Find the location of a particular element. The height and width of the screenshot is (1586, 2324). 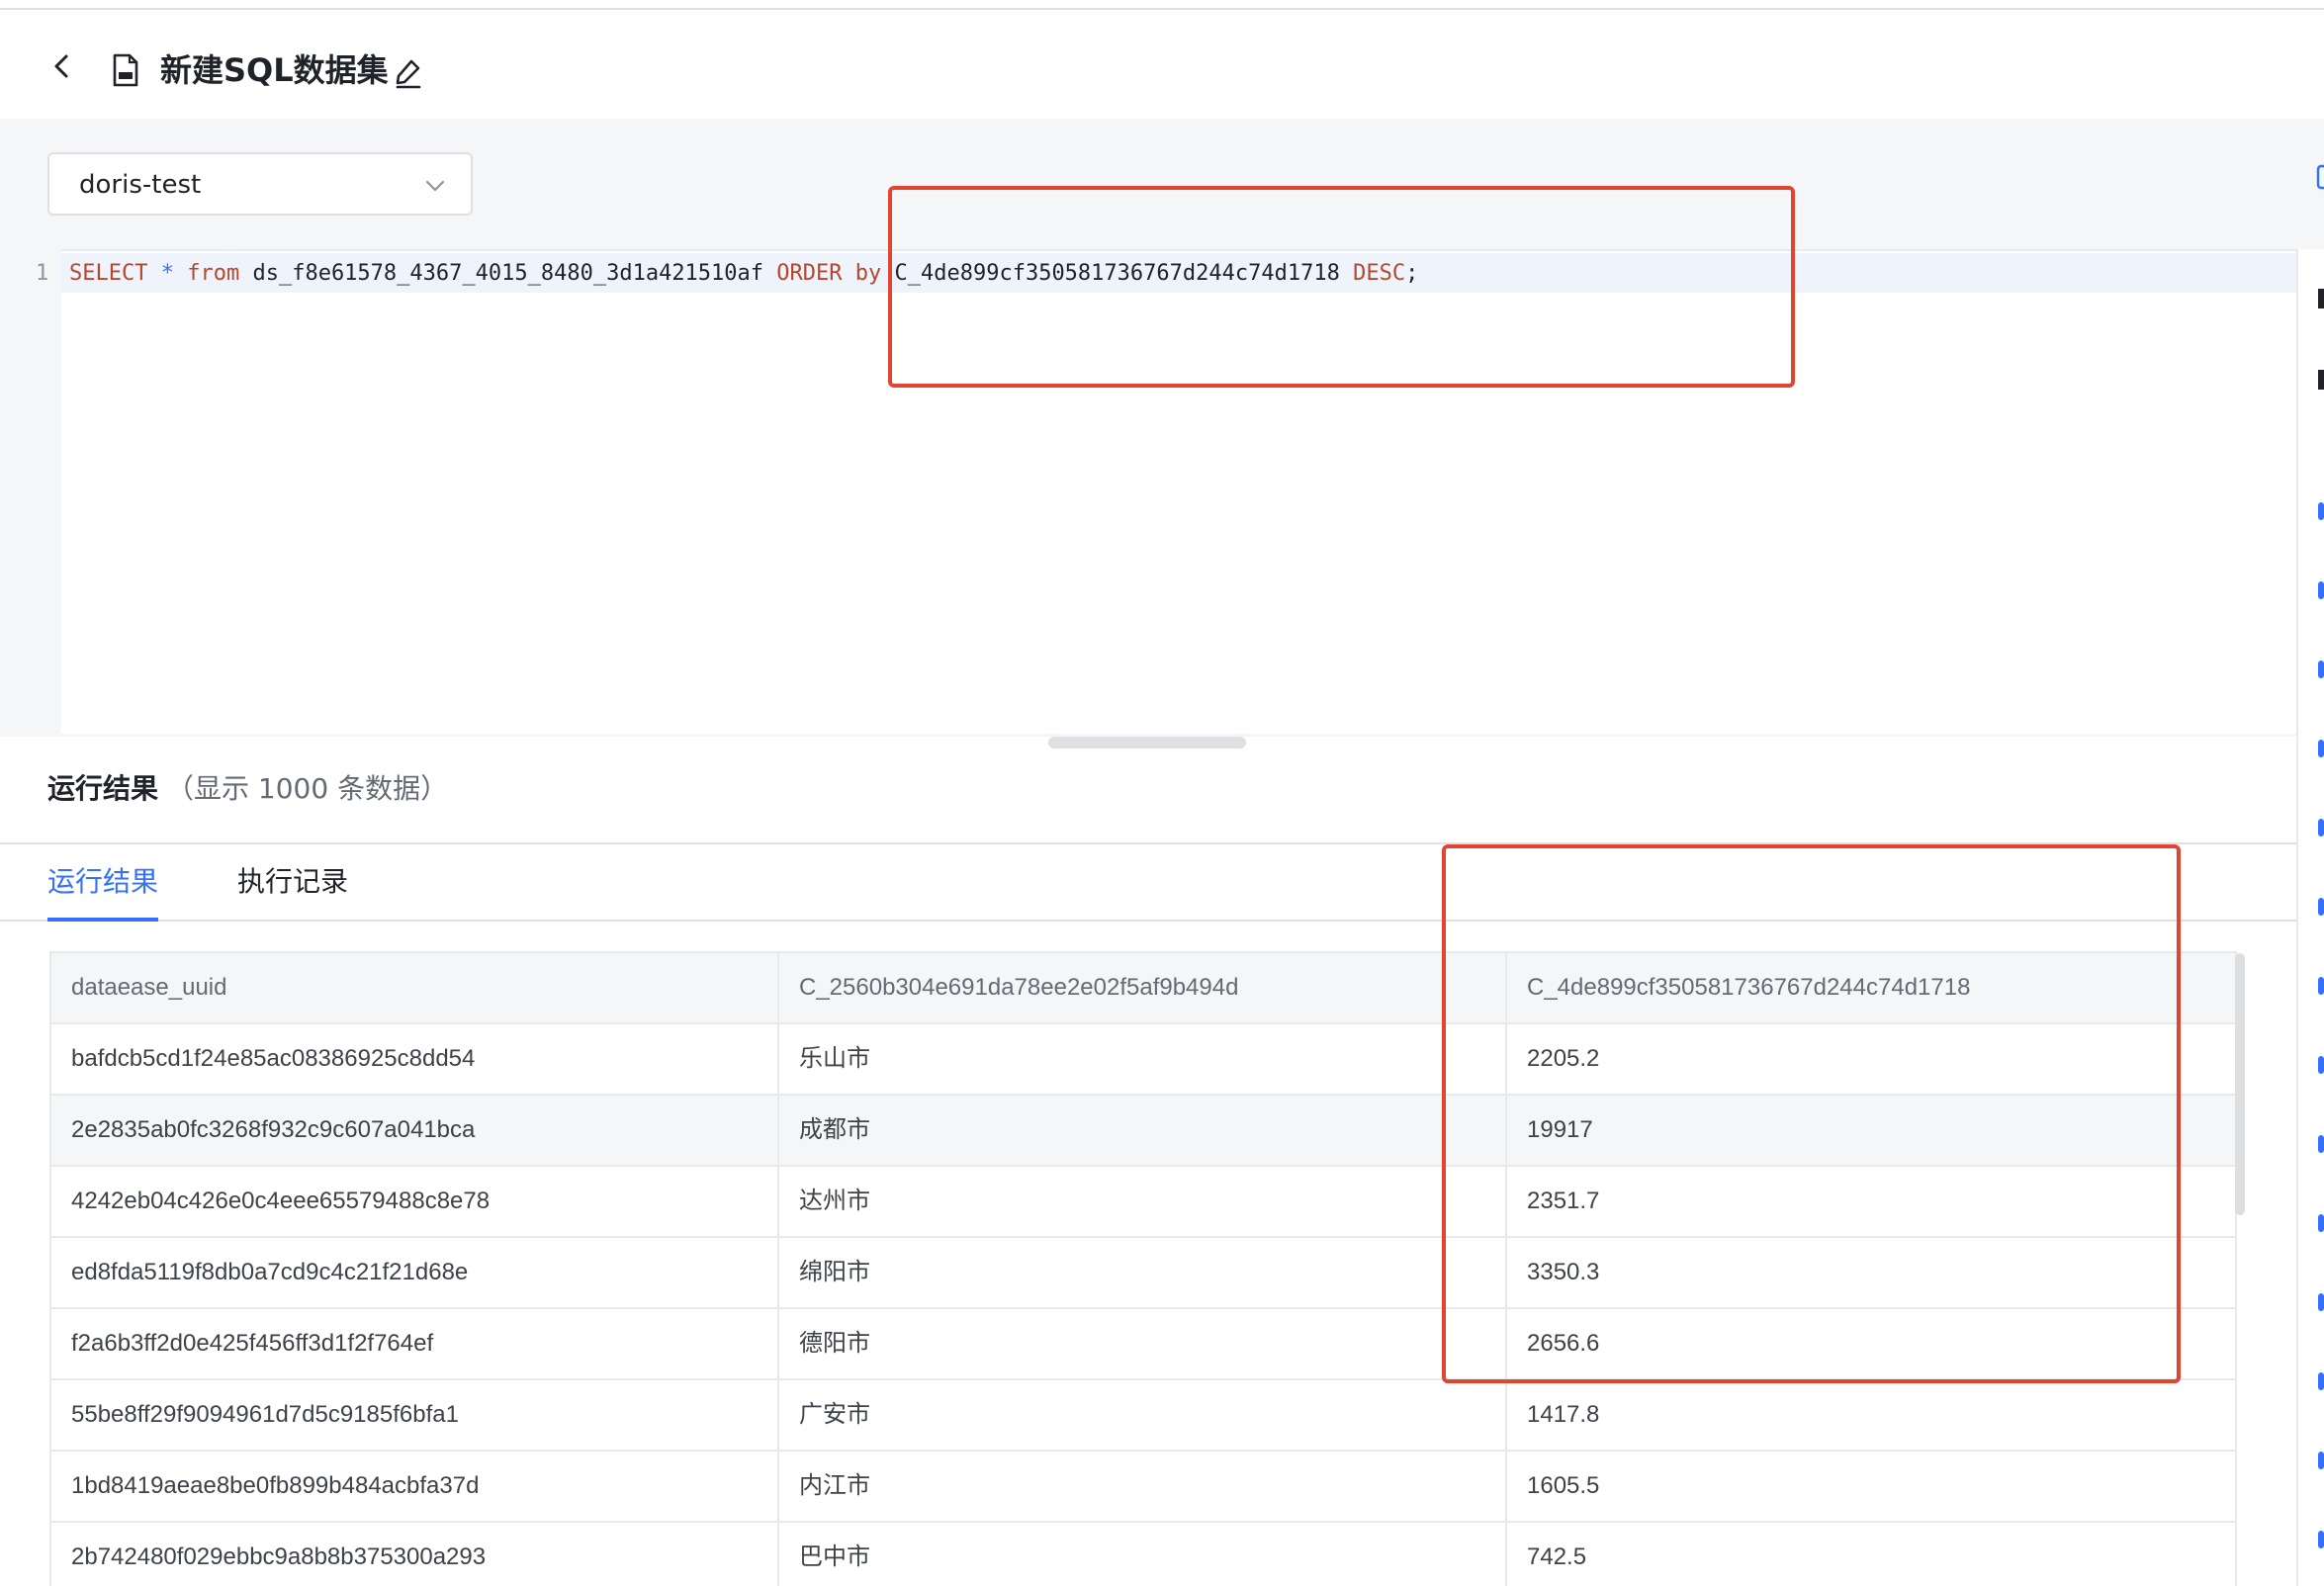

sql-table-name: ds_f8e61578_4367_4015_8480_3d1a421510af is located at coordinates (508, 273).